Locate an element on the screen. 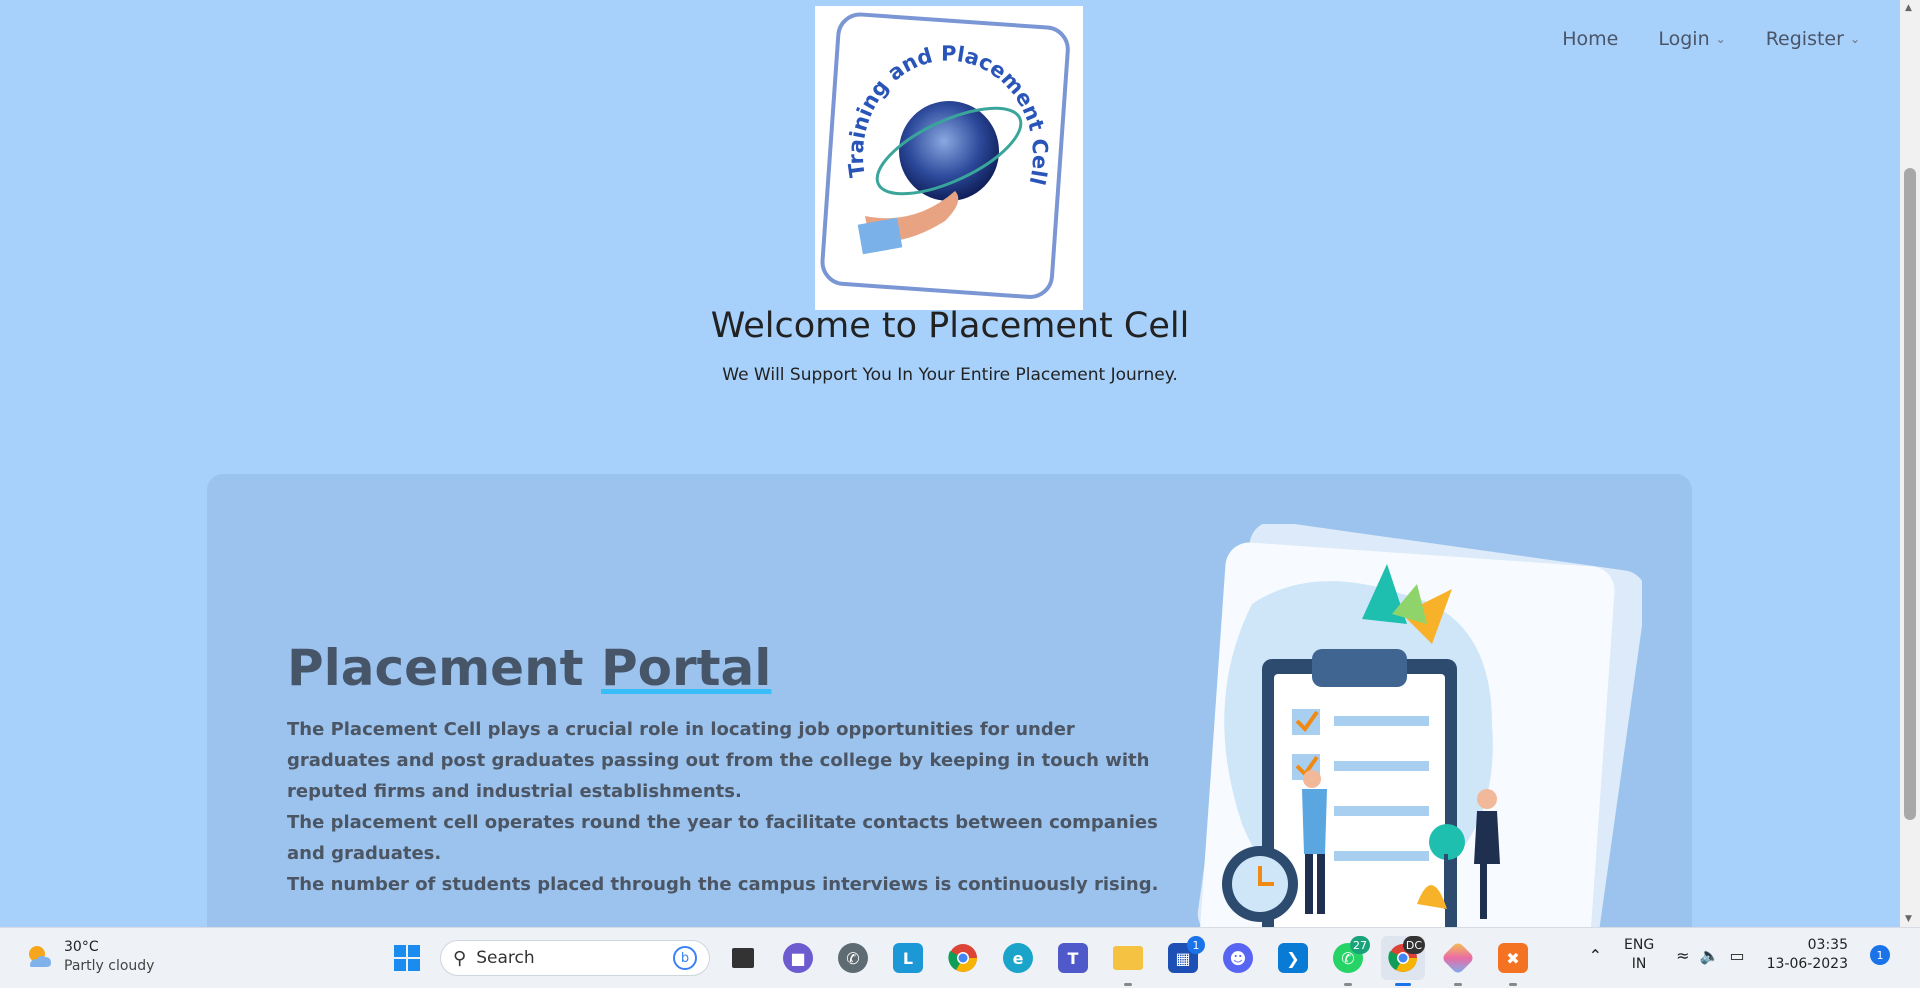 This screenshot has height=988, width=1920. top-nav: Home Login ⌄ Register ⌄ is located at coordinates (1711, 39).